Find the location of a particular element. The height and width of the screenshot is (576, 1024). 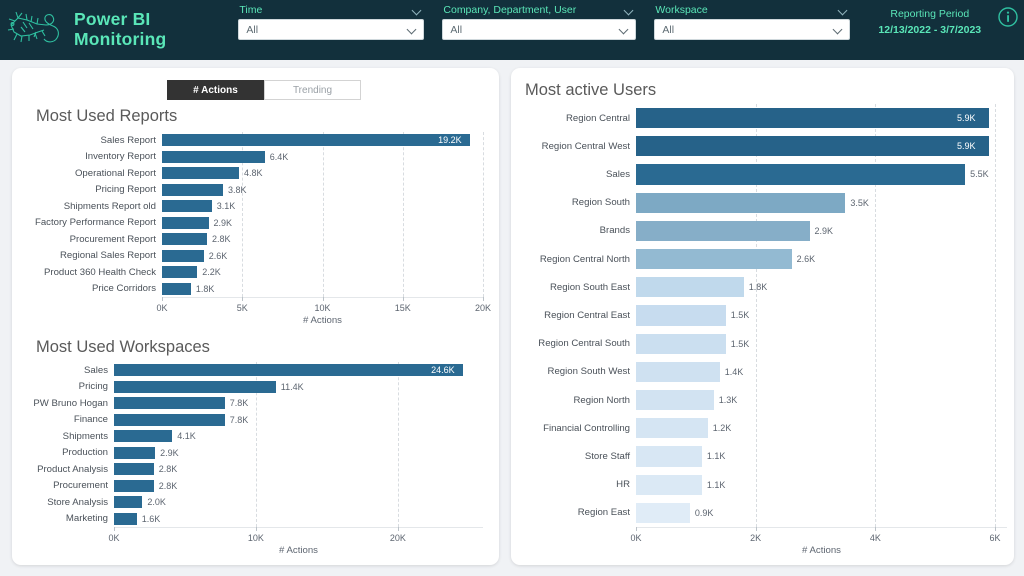

bar-value-label: 1.5K is located at coordinates (740, 315).